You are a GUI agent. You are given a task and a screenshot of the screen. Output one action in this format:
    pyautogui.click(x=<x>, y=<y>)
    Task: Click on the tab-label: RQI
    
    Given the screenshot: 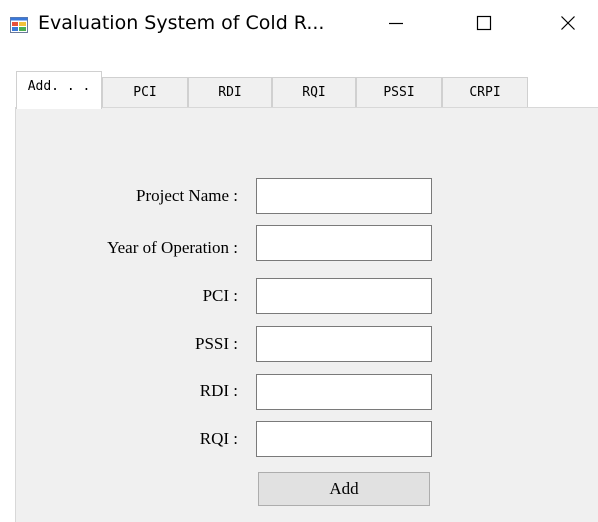 What is the action you would take?
    pyautogui.click(x=314, y=92)
    